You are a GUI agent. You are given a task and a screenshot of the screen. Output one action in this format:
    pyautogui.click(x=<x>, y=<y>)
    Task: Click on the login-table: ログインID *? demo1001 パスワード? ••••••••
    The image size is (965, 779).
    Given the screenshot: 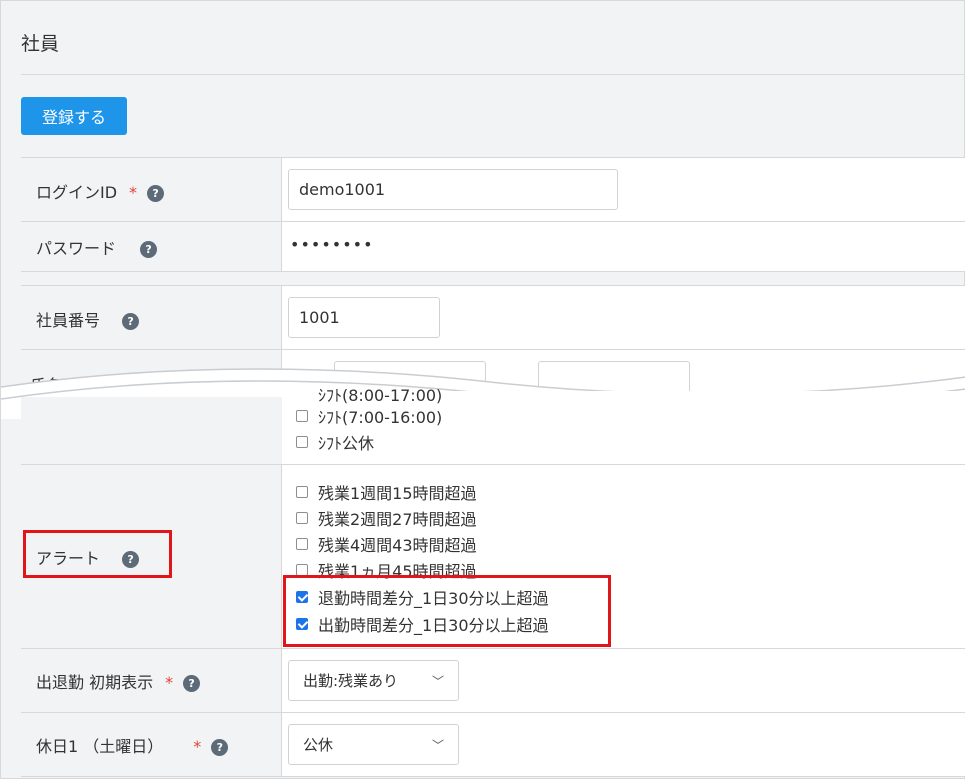 What is the action you would take?
    pyautogui.click(x=493, y=214)
    